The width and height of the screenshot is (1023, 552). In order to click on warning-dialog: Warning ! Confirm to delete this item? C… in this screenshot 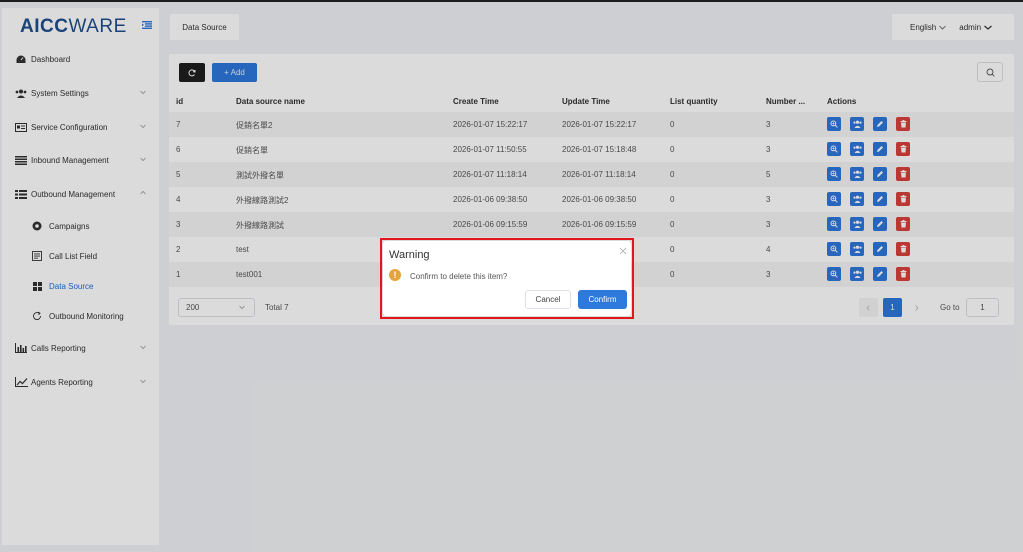, I will do `click(507, 278)`.